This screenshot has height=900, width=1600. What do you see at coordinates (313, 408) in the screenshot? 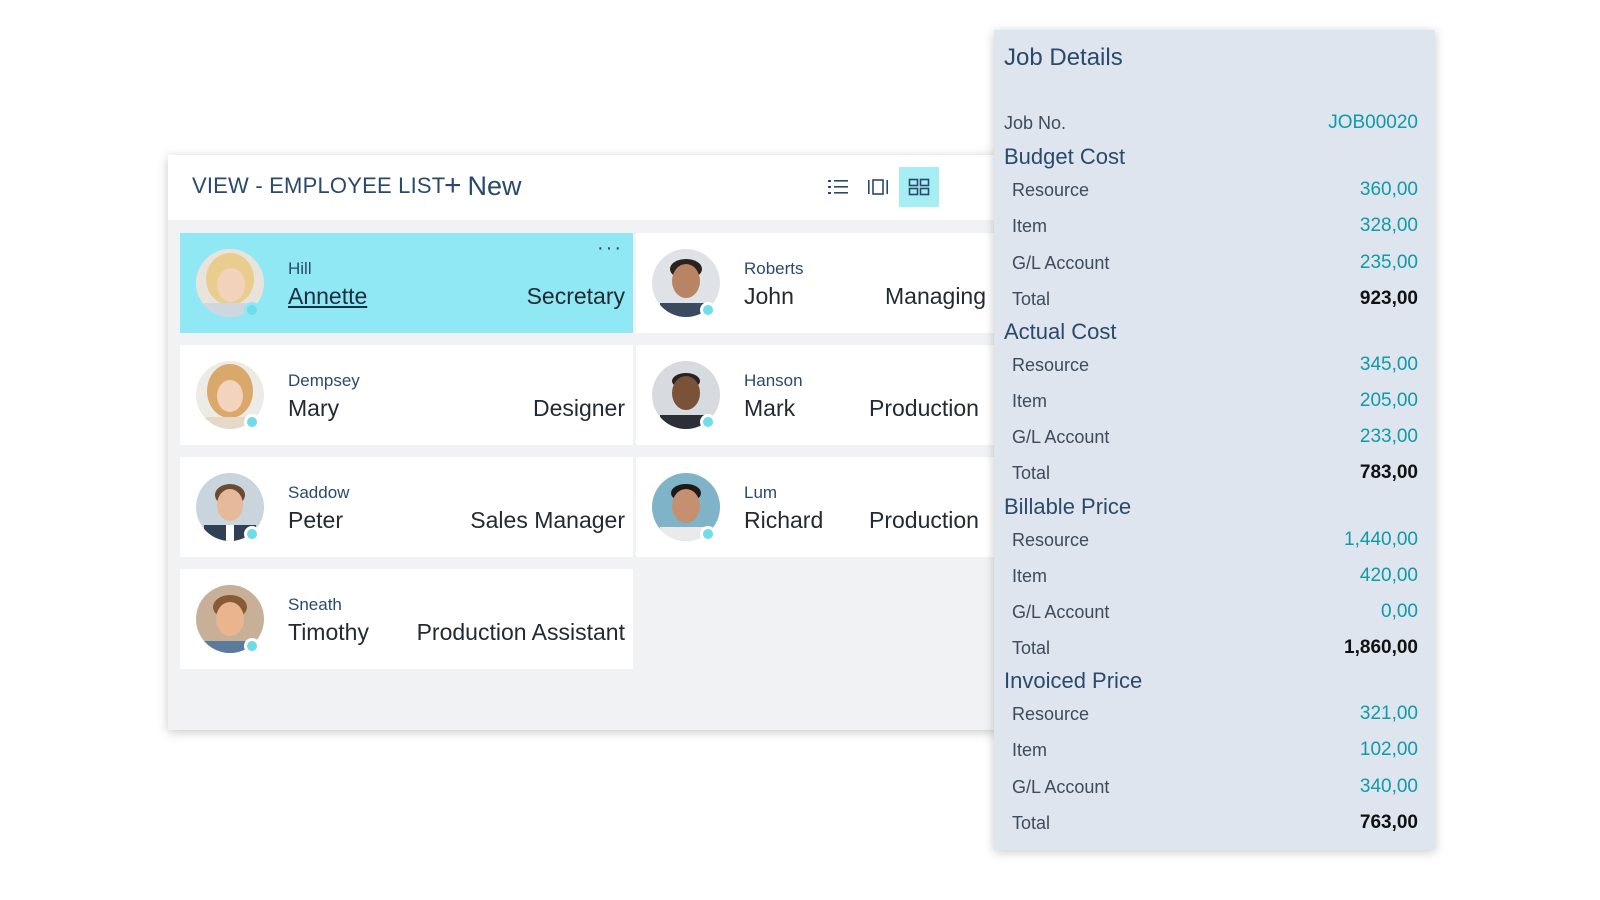
I see `employee-firstname-link: Mary` at bounding box center [313, 408].